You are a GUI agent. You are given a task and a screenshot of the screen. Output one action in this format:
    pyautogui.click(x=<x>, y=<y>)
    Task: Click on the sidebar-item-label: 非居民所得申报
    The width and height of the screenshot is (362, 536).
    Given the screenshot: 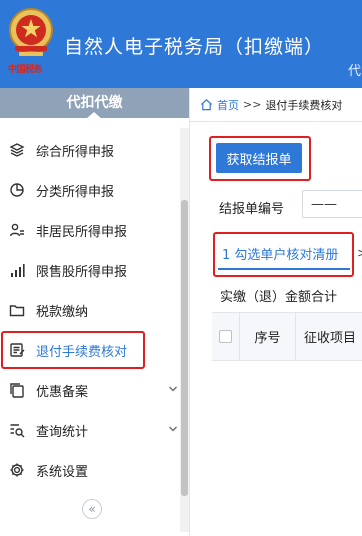 What is the action you would take?
    pyautogui.click(x=82, y=232)
    